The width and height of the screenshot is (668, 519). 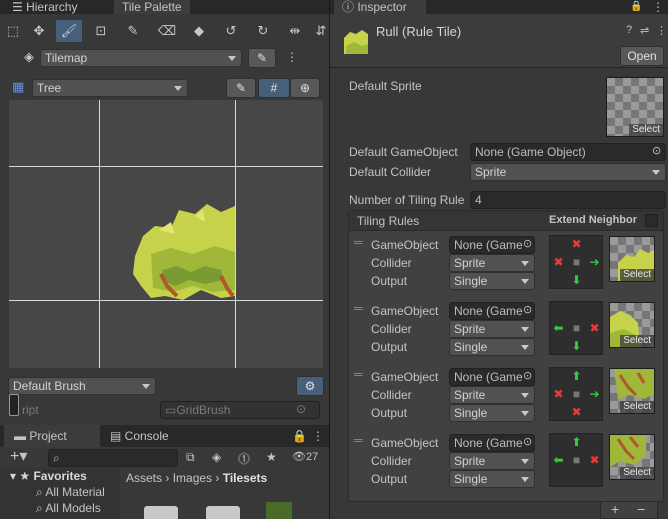 I want to click on breadcrumb-assets: Assets, so click(x=144, y=478).